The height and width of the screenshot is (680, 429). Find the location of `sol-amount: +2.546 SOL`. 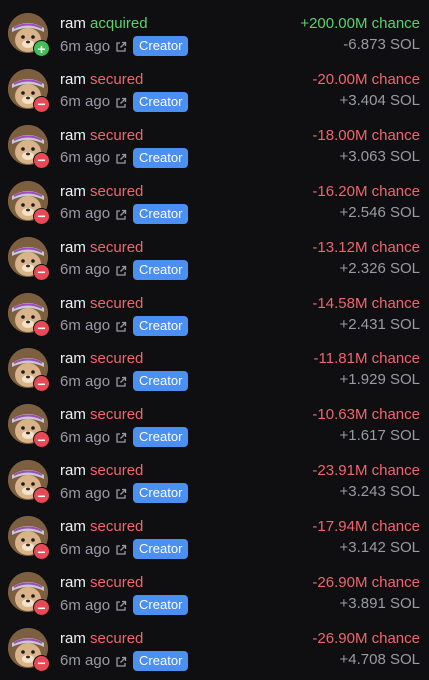

sol-amount: +2.546 SOL is located at coordinates (379, 212).